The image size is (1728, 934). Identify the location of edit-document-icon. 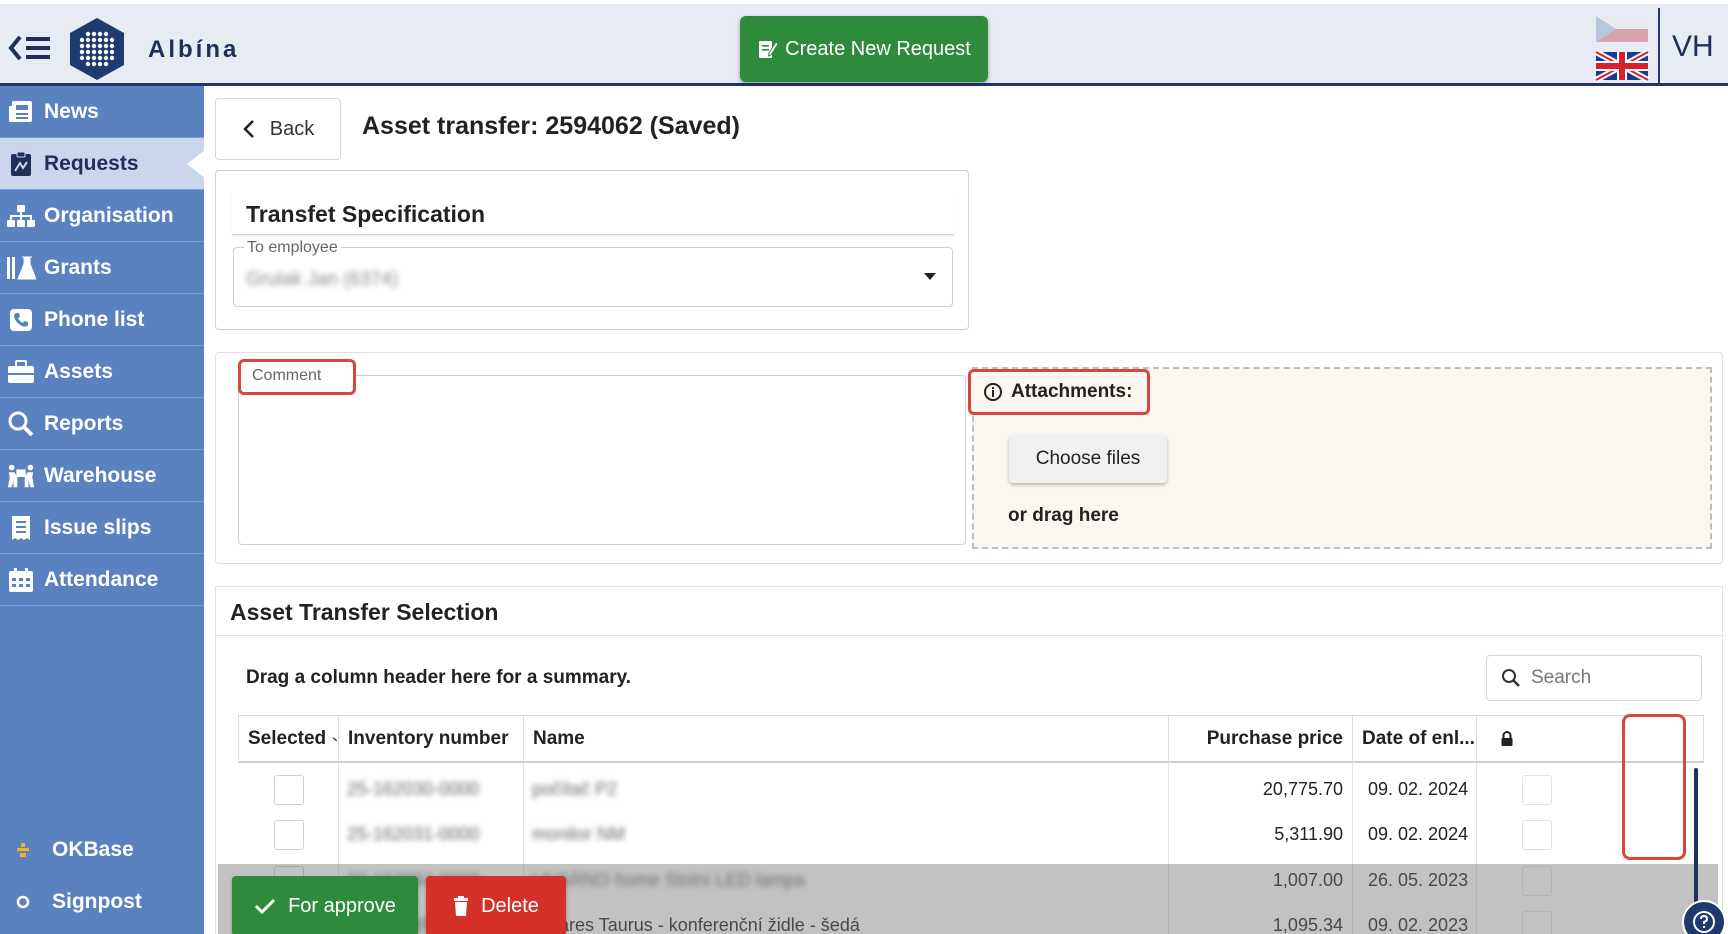
(769, 49).